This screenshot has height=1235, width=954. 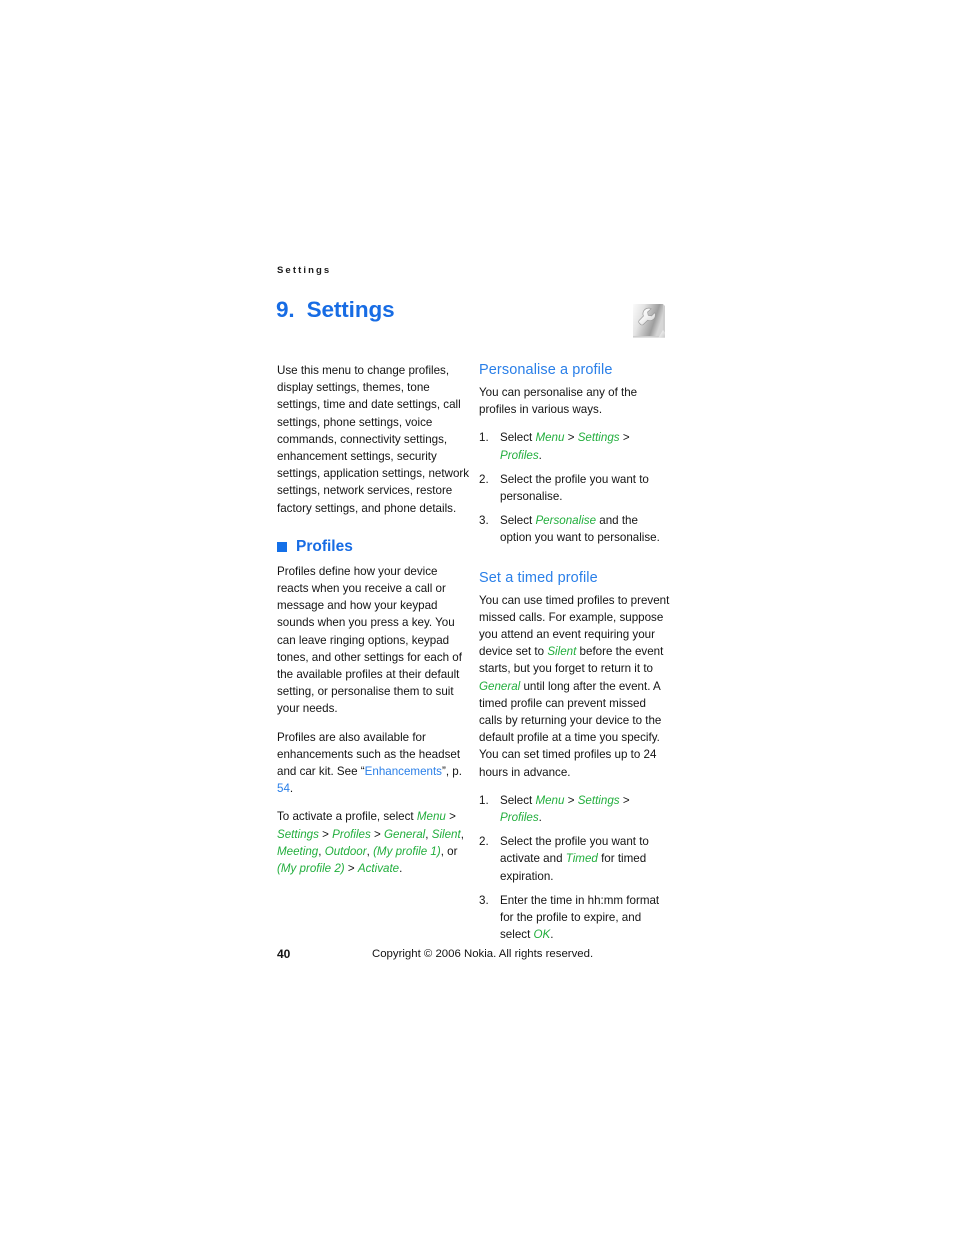 I want to click on text-run: ”, p., so click(x=451, y=772).